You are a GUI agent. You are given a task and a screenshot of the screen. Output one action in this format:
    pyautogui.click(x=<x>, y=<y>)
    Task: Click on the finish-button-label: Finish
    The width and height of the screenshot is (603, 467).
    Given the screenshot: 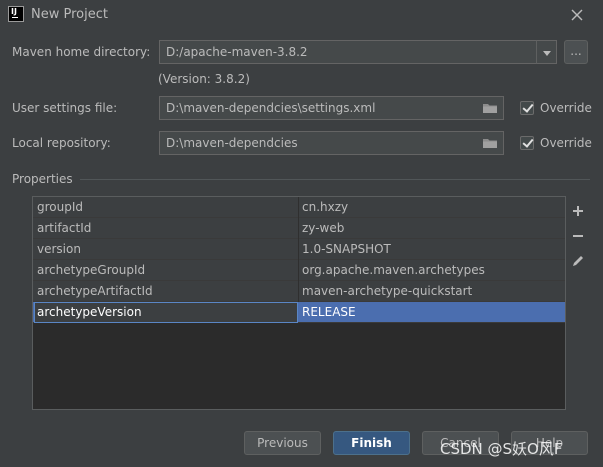 What is the action you would take?
    pyautogui.click(x=371, y=443)
    